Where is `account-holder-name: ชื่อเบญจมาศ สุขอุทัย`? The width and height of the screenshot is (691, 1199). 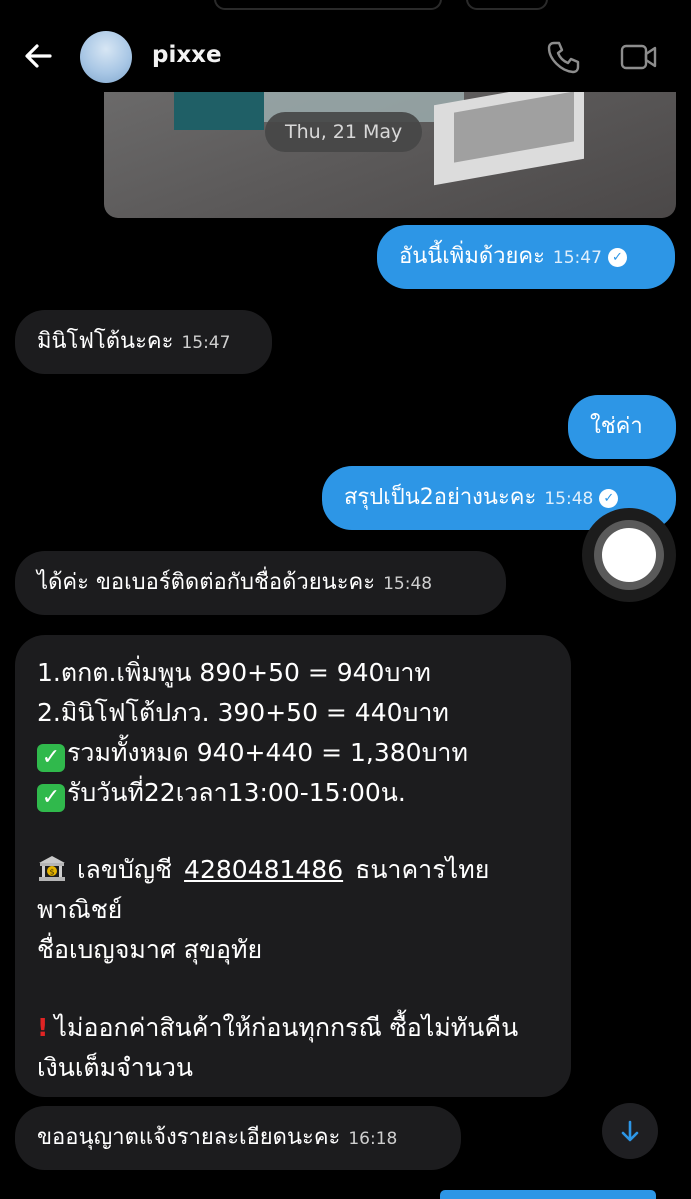
account-holder-name: ชื่อเบญจมาศ สุขอุทัย is located at coordinates (150, 949).